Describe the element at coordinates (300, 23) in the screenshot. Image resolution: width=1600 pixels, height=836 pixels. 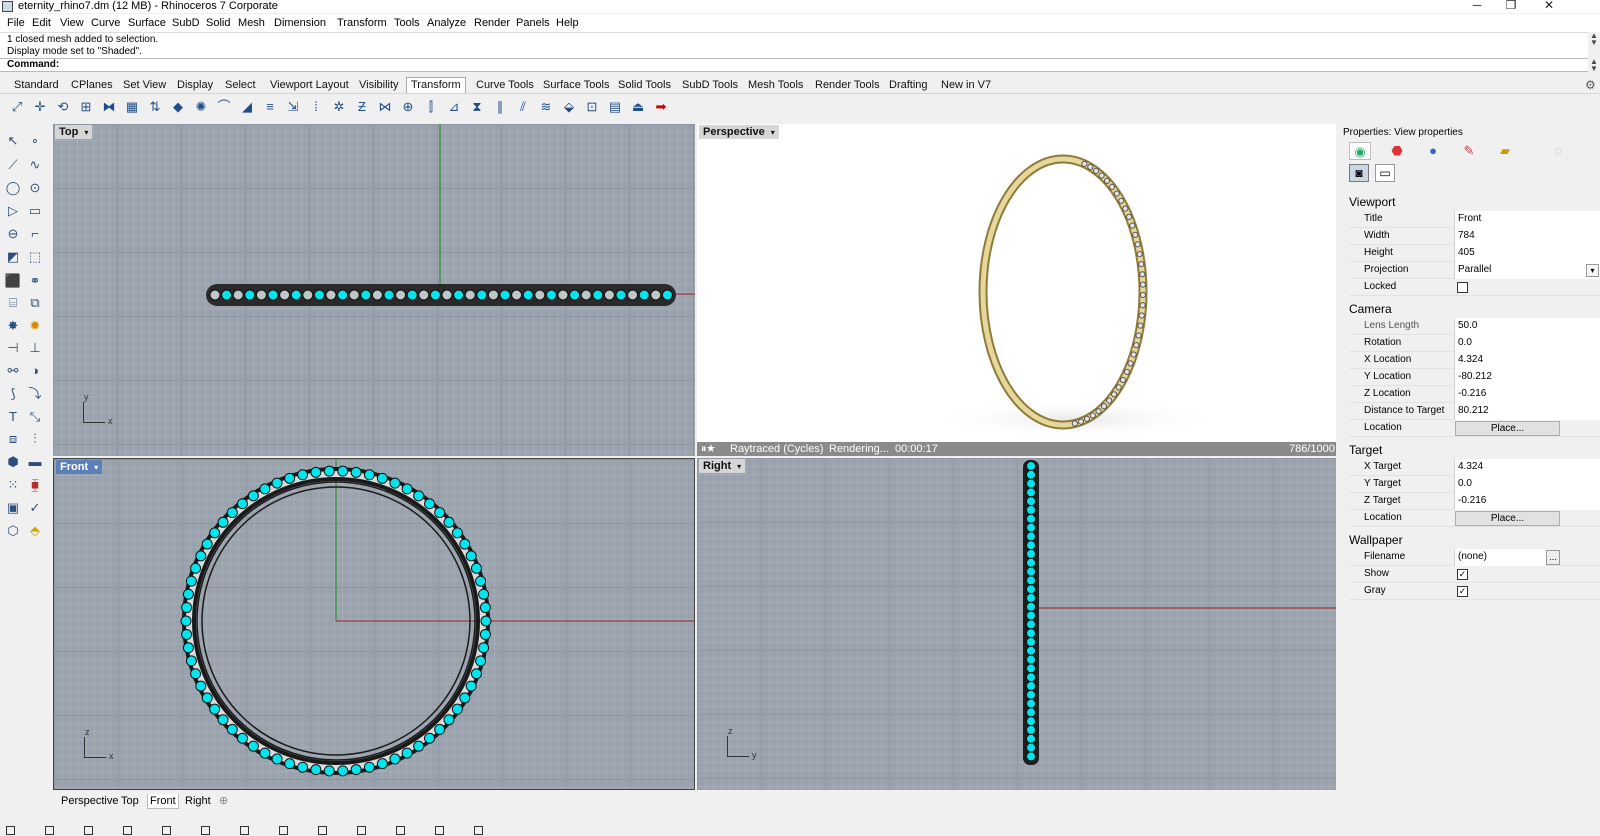
I see `menu-dimension: Dimension` at that location.